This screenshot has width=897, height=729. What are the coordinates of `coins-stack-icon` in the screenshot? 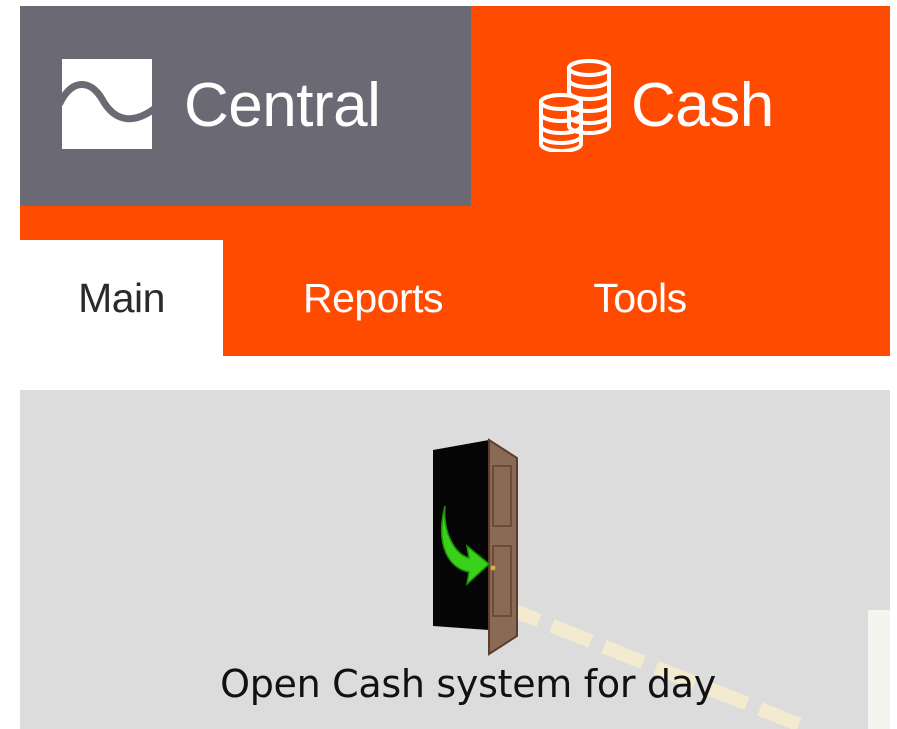 It's located at (576, 106).